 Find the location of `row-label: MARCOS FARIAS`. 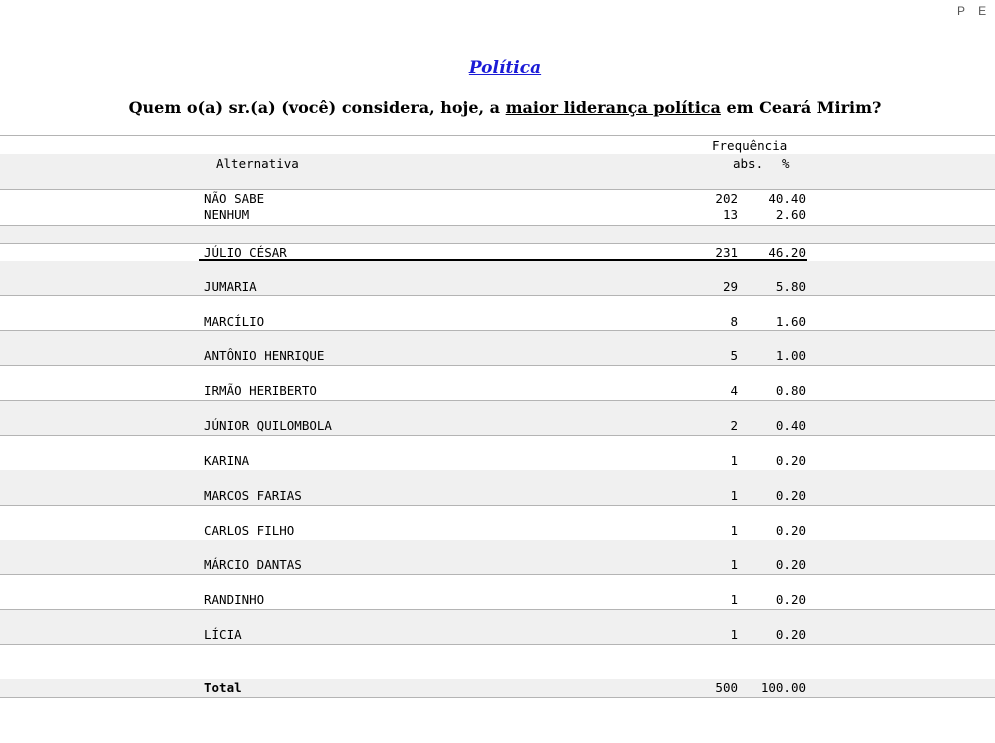

row-label: MARCOS FARIAS is located at coordinates (253, 495).